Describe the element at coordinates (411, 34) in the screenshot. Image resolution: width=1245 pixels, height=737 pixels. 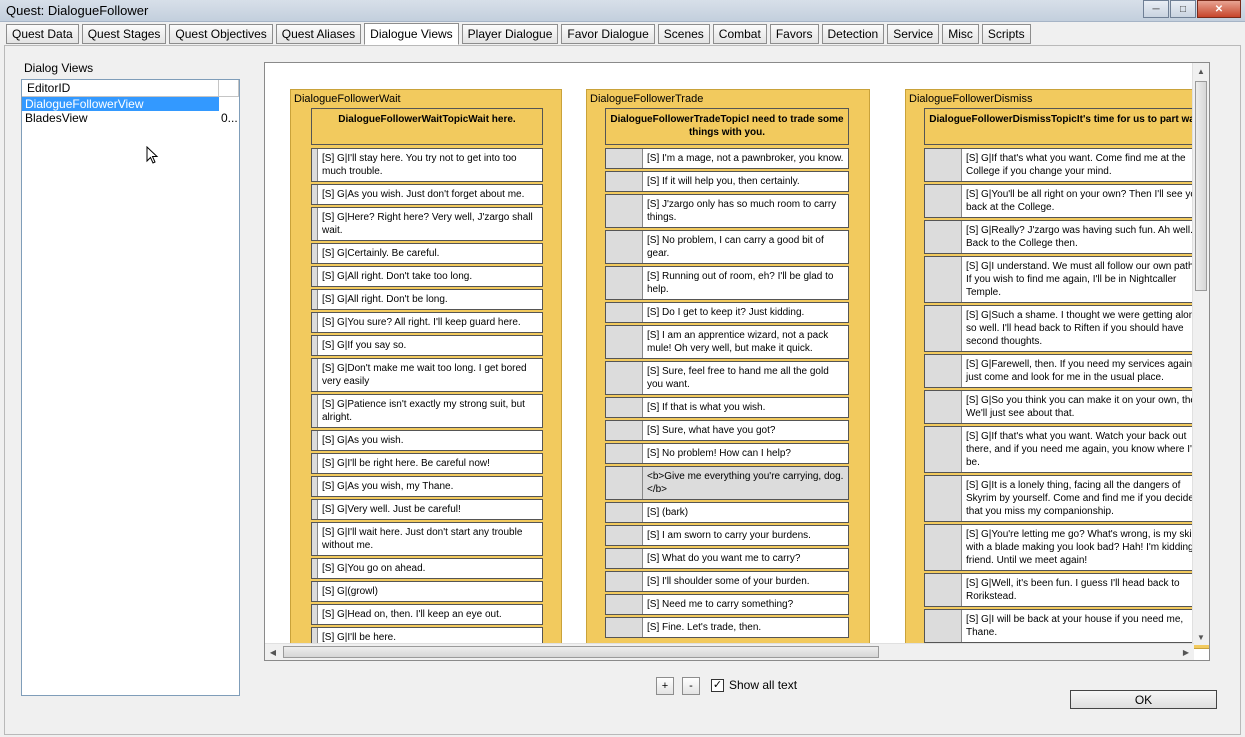
I see `tab-dialogue-views: Dialogue Views` at that location.